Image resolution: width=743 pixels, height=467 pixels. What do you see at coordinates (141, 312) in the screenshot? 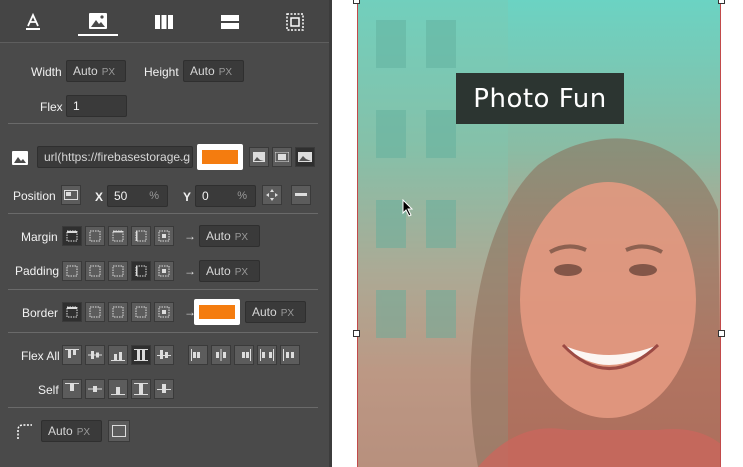
I see `border-left-button` at bounding box center [141, 312].